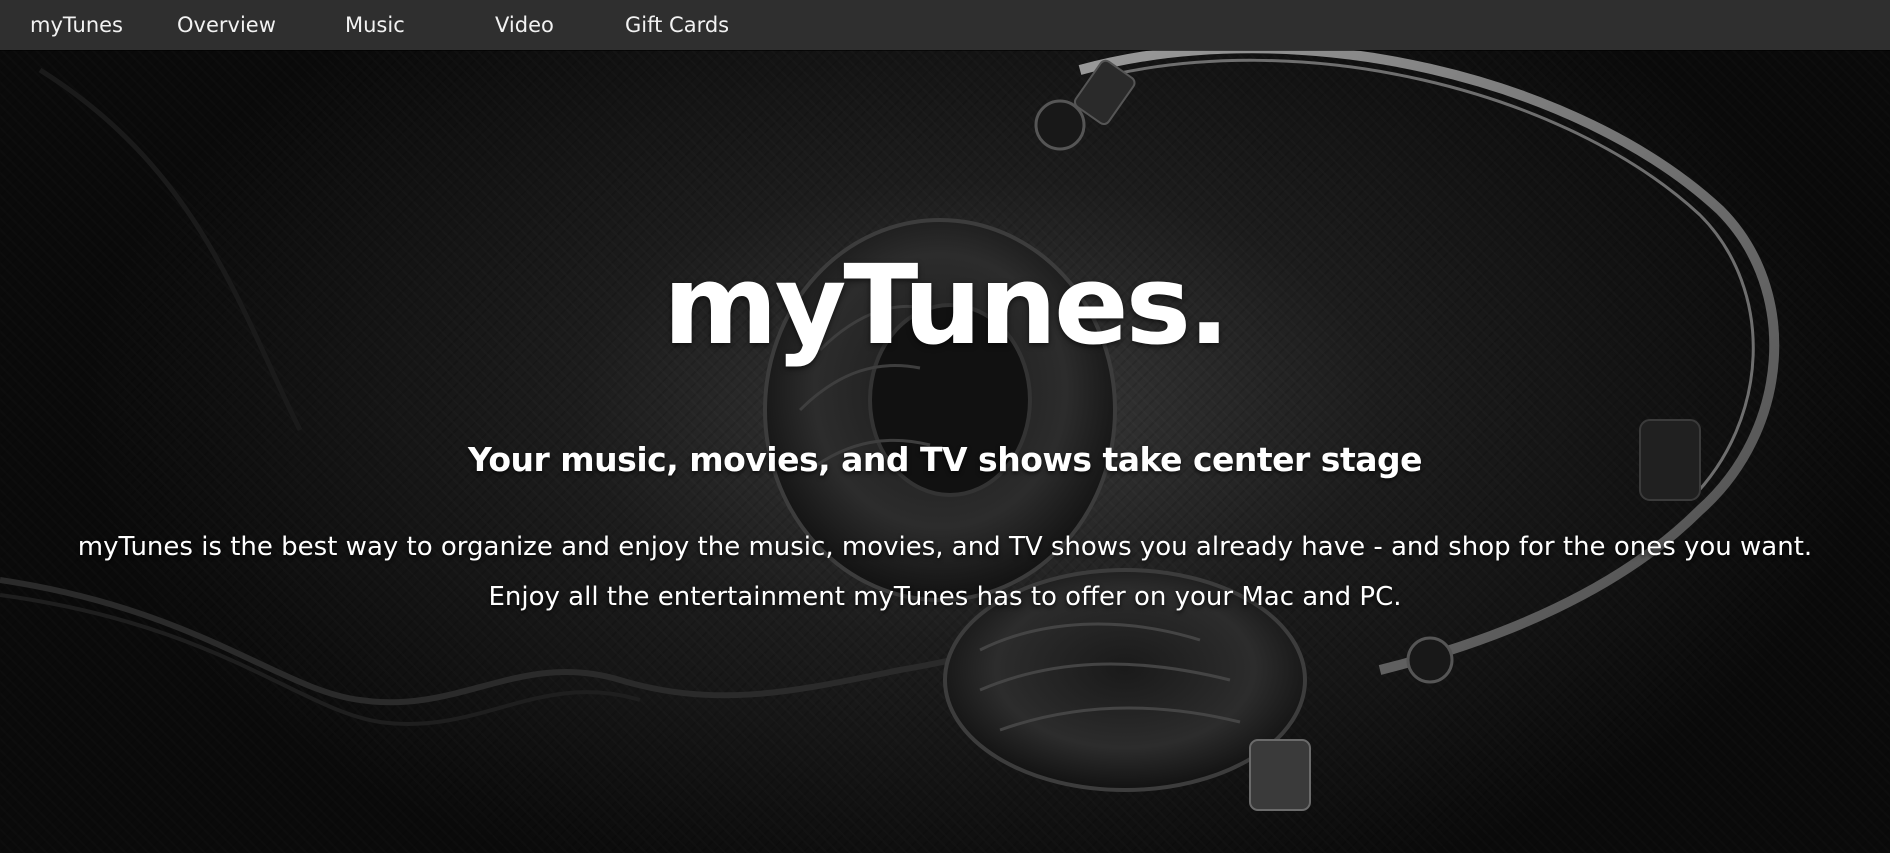 The height and width of the screenshot is (853, 1890). Describe the element at coordinates (946, 305) in the screenshot. I see `hero-title: myTunes.` at that location.